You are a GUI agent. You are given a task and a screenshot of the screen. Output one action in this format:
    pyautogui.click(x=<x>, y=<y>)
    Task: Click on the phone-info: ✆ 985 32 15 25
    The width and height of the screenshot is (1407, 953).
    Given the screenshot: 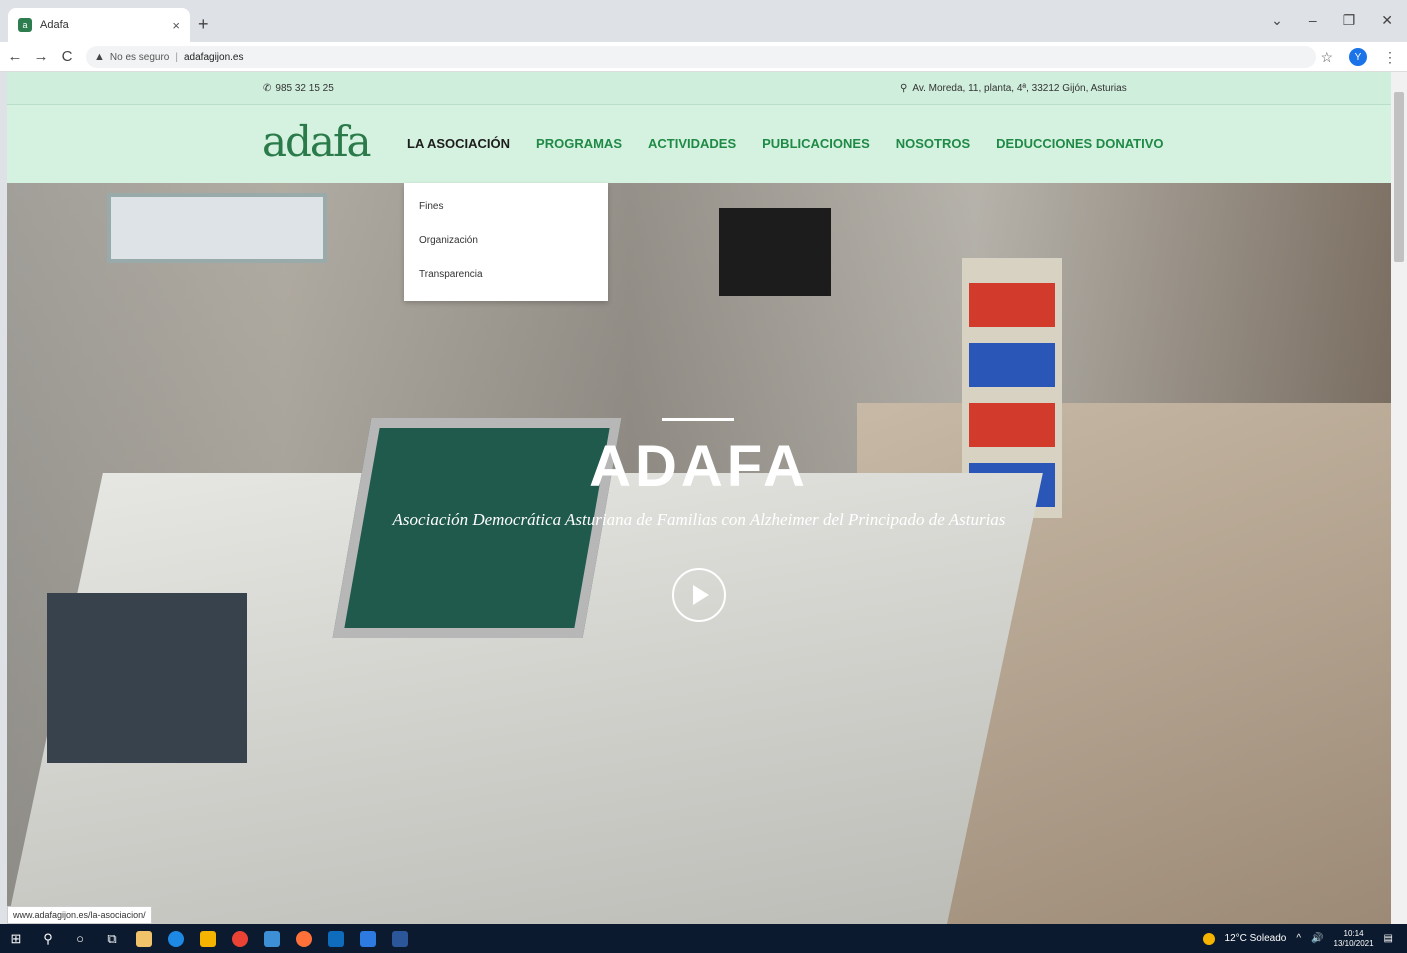 What is the action you would take?
    pyautogui.click(x=298, y=88)
    